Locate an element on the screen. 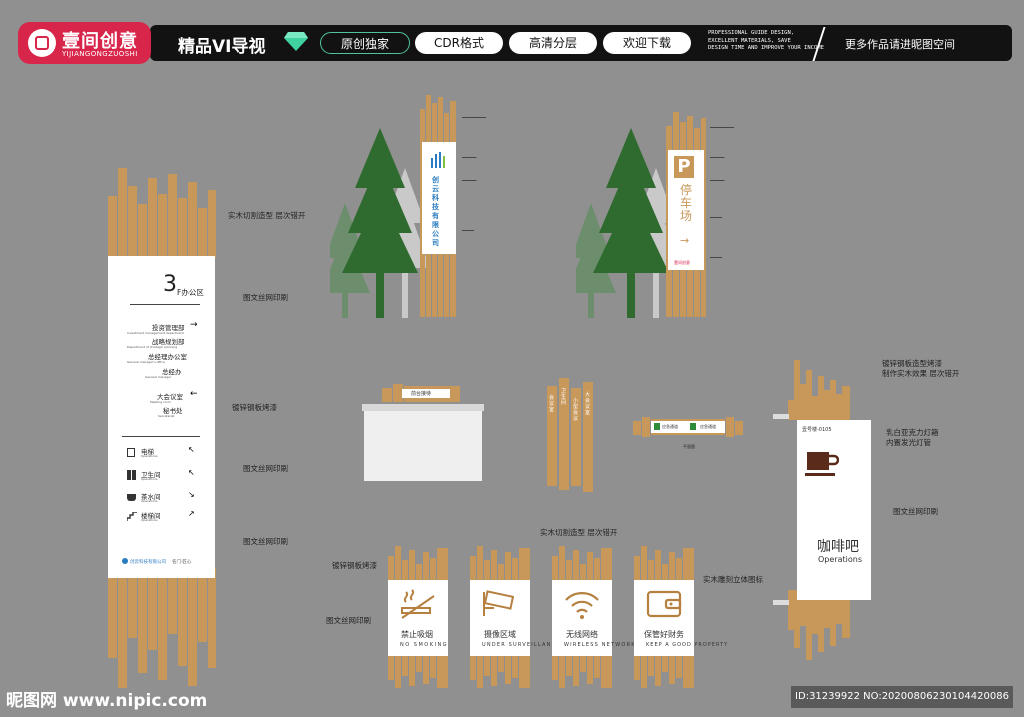 The image size is (1024, 717). camera-icon is located at coordinates (499, 603).